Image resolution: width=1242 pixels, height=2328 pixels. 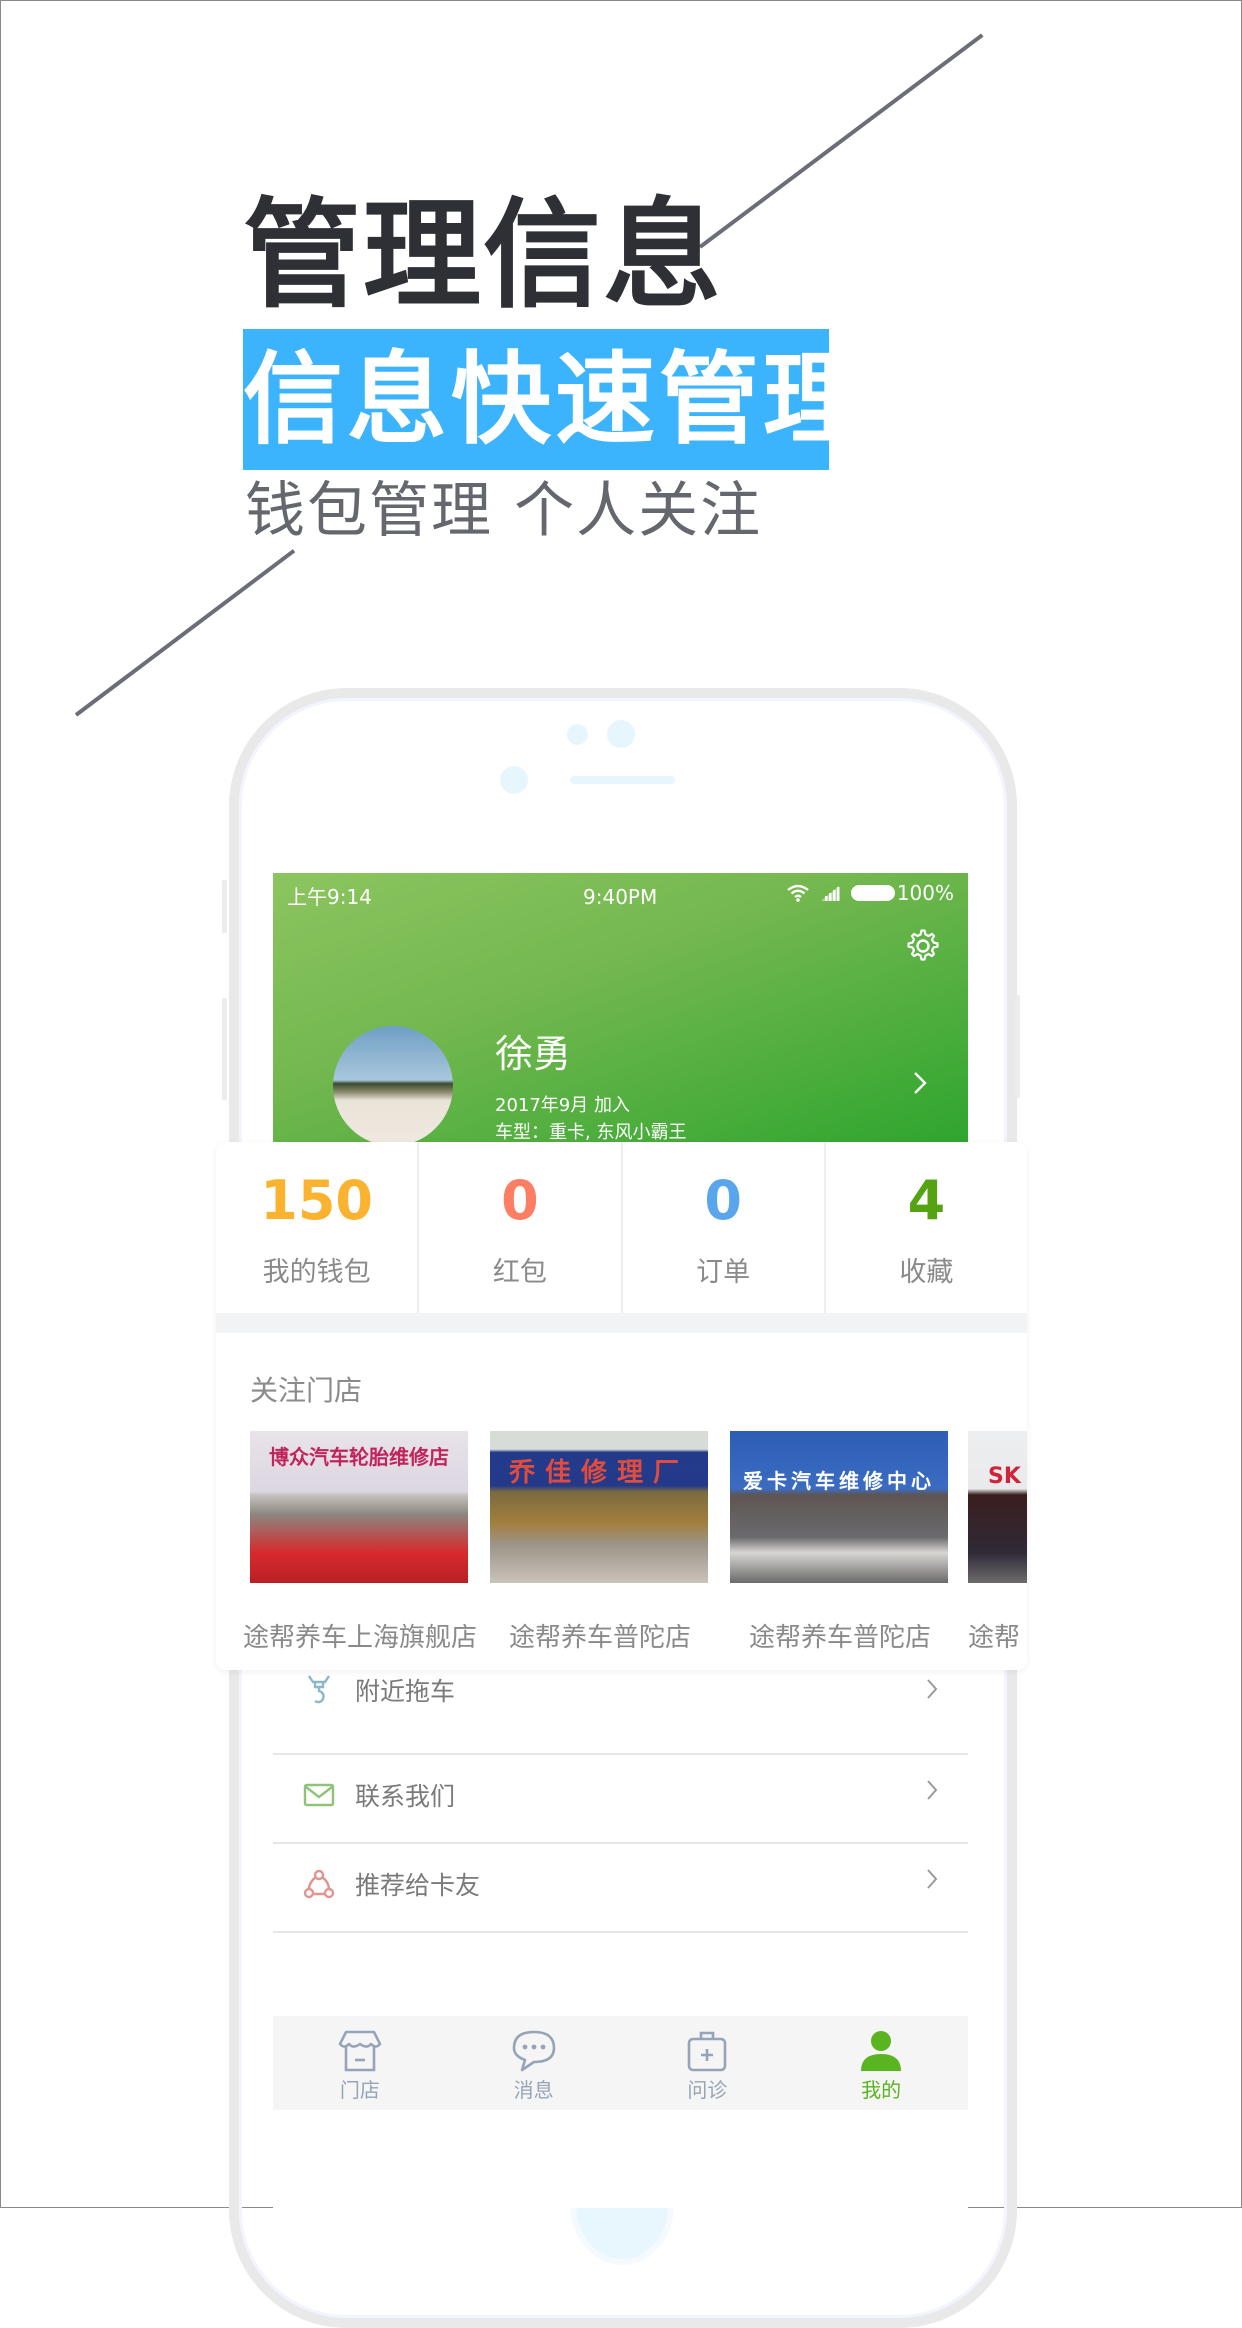 What do you see at coordinates (598, 1473) in the screenshot?
I see `store-sign: 乔佳修理厂` at bounding box center [598, 1473].